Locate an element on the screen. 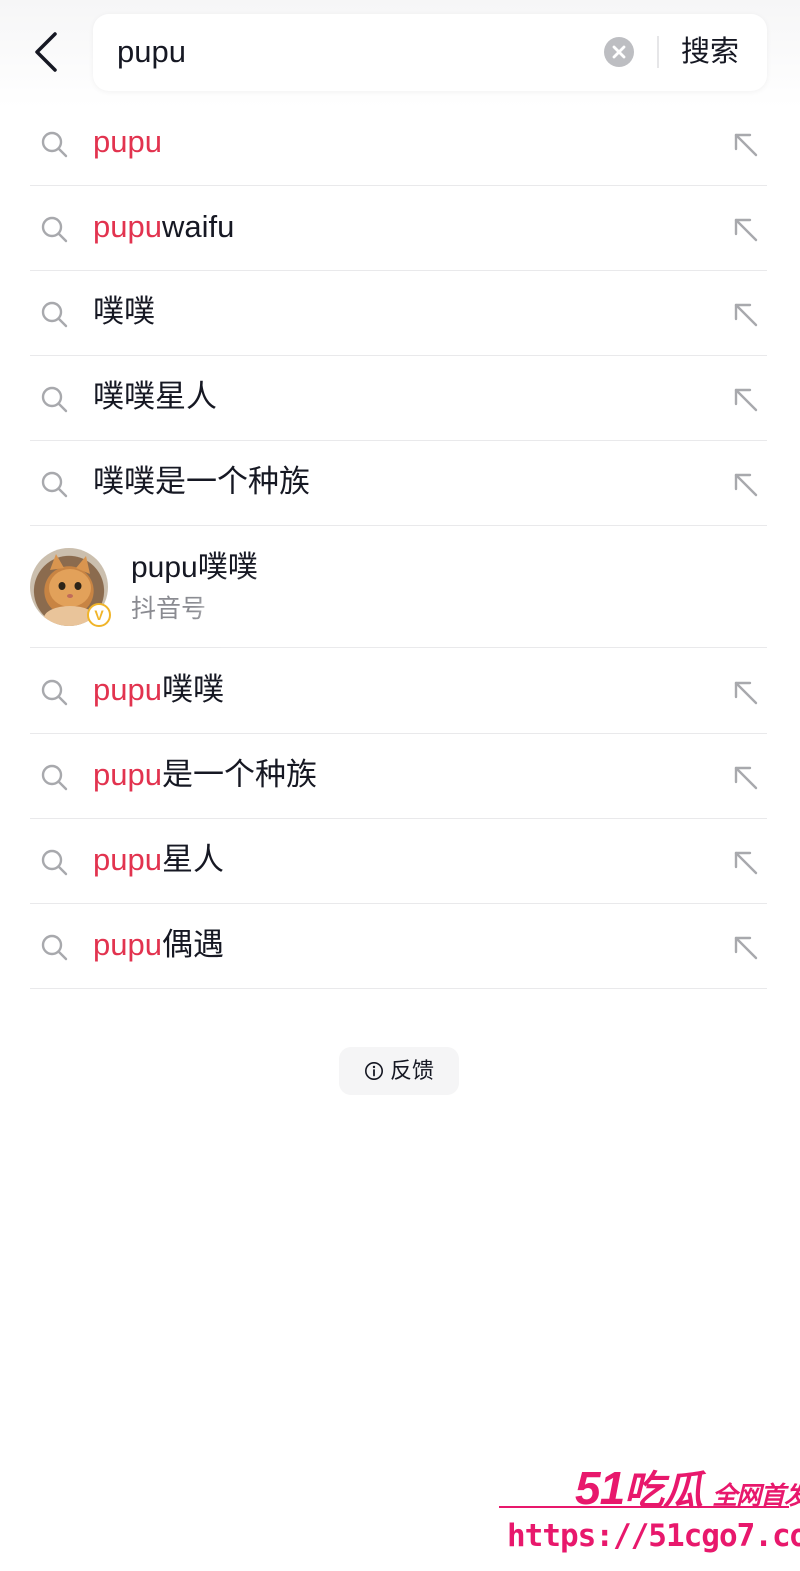  suggestion-text: 噗噗星人 is located at coordinates (155, 397).